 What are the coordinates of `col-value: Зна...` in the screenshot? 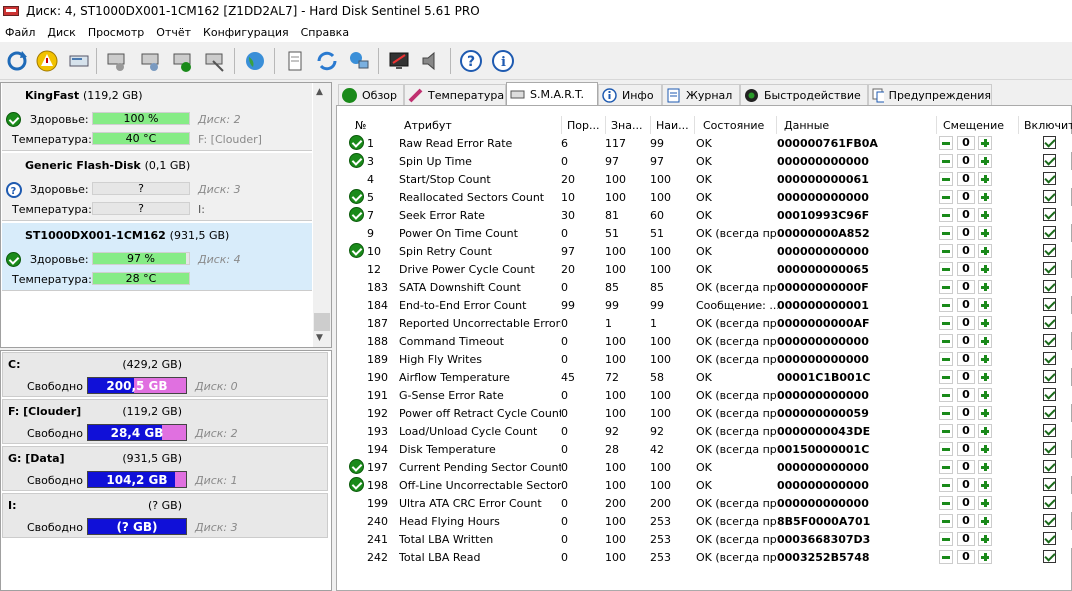 It's located at (629, 125).